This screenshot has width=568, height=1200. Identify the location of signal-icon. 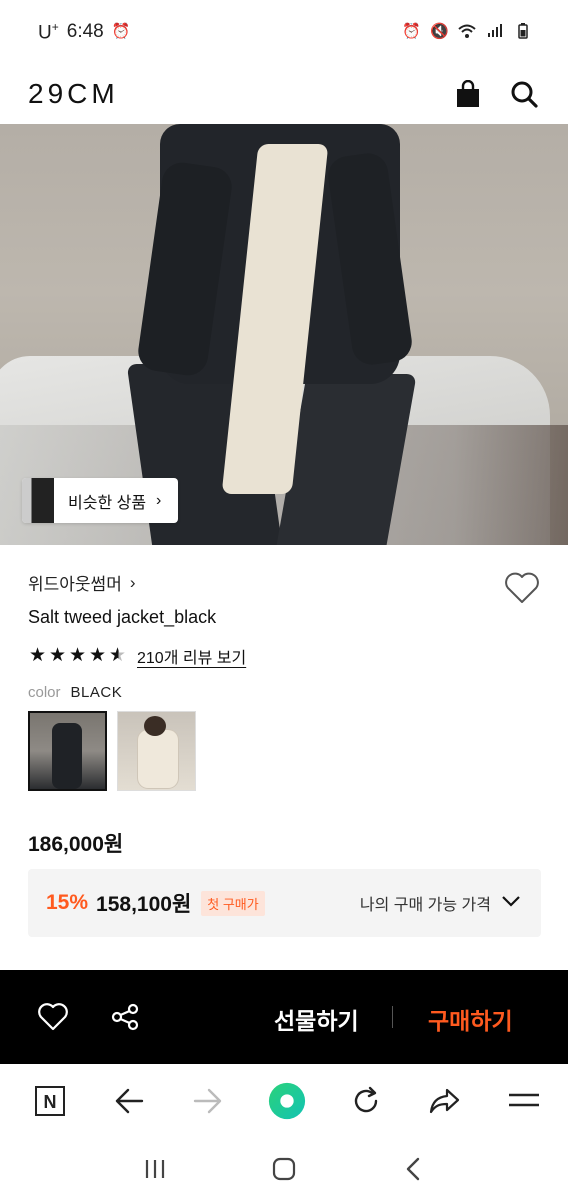
(495, 32).